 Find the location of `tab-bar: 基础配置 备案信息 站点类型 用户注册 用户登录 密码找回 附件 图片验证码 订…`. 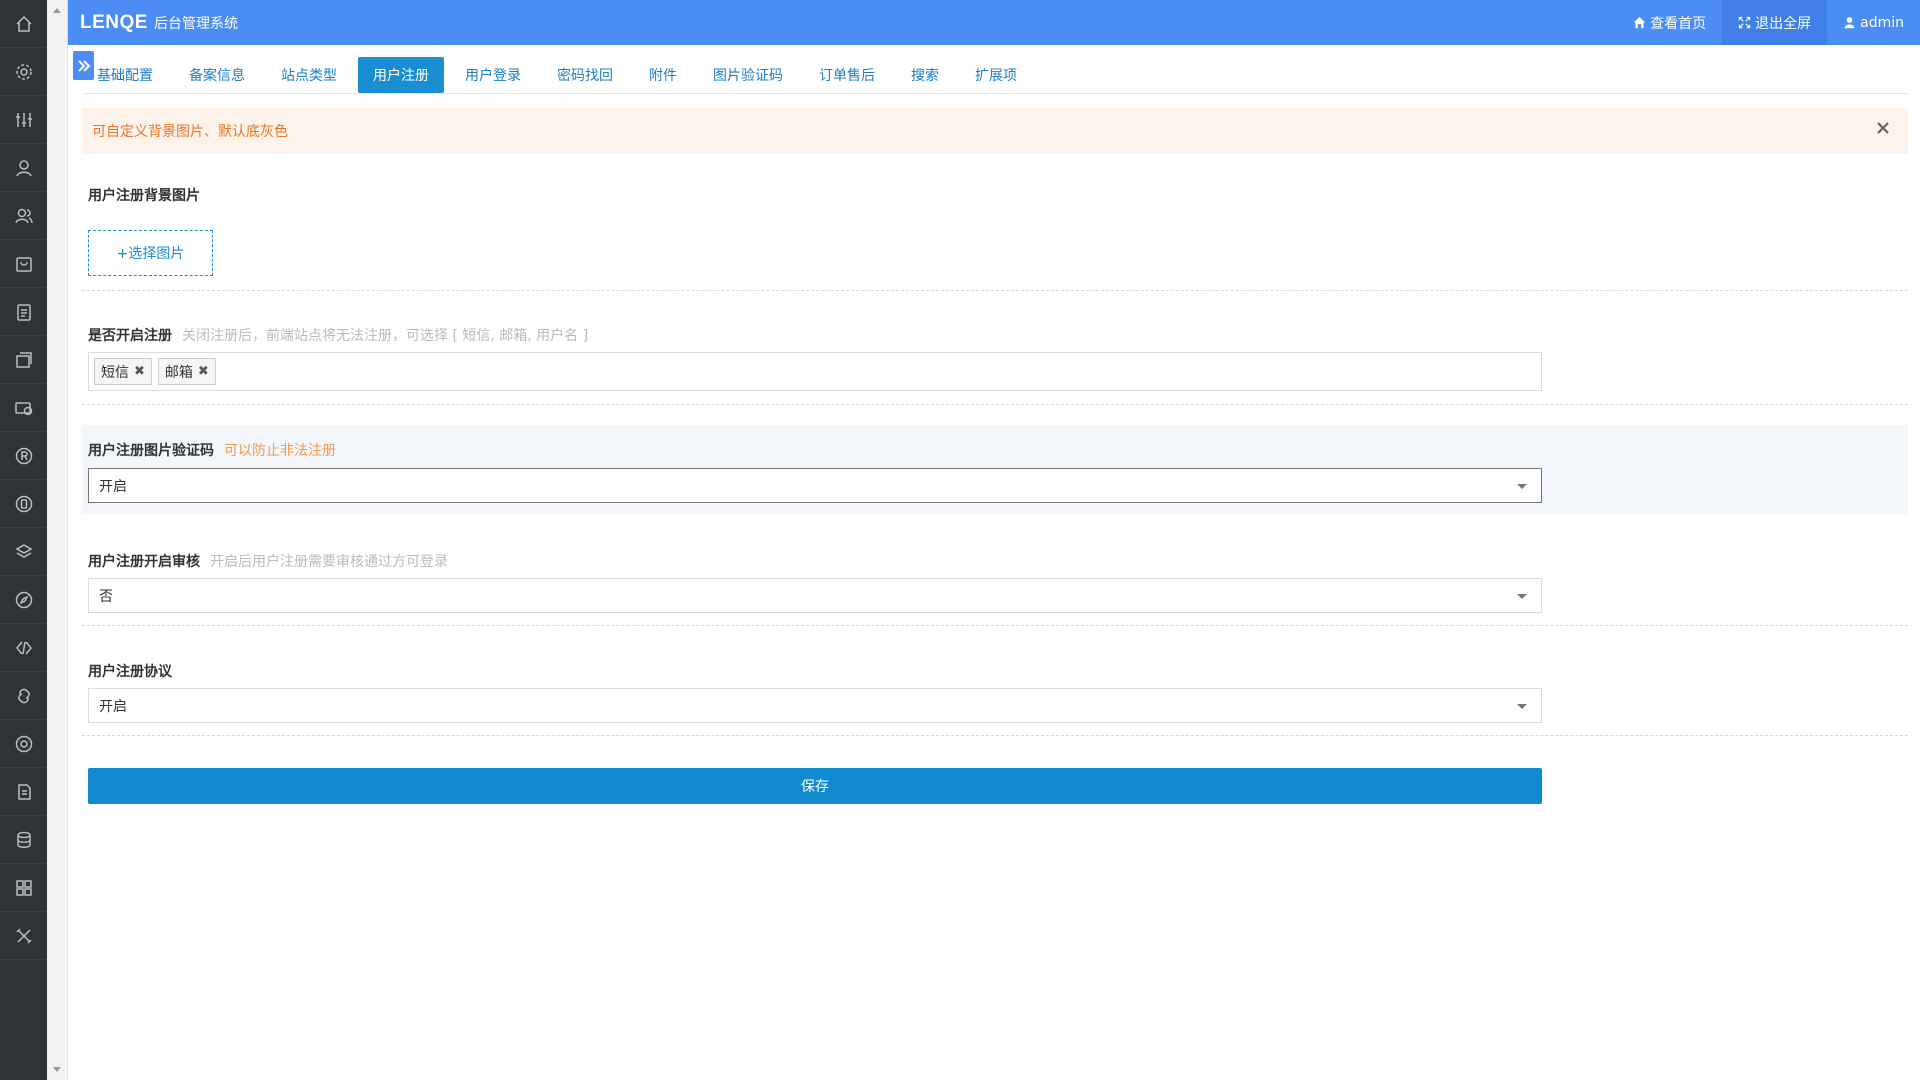

tab-bar: 基础配置 备案信息 站点类型 用户注册 用户登录 密码找回 附件 图片验证码 订… is located at coordinates (560, 75).